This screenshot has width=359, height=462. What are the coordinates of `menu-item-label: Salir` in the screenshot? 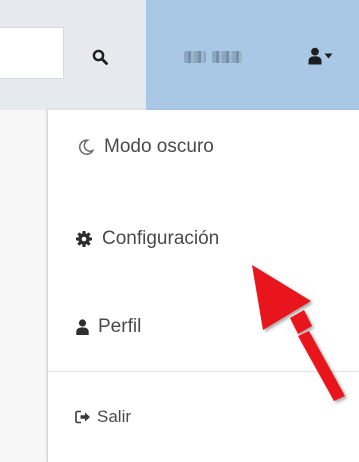 It's located at (114, 416).